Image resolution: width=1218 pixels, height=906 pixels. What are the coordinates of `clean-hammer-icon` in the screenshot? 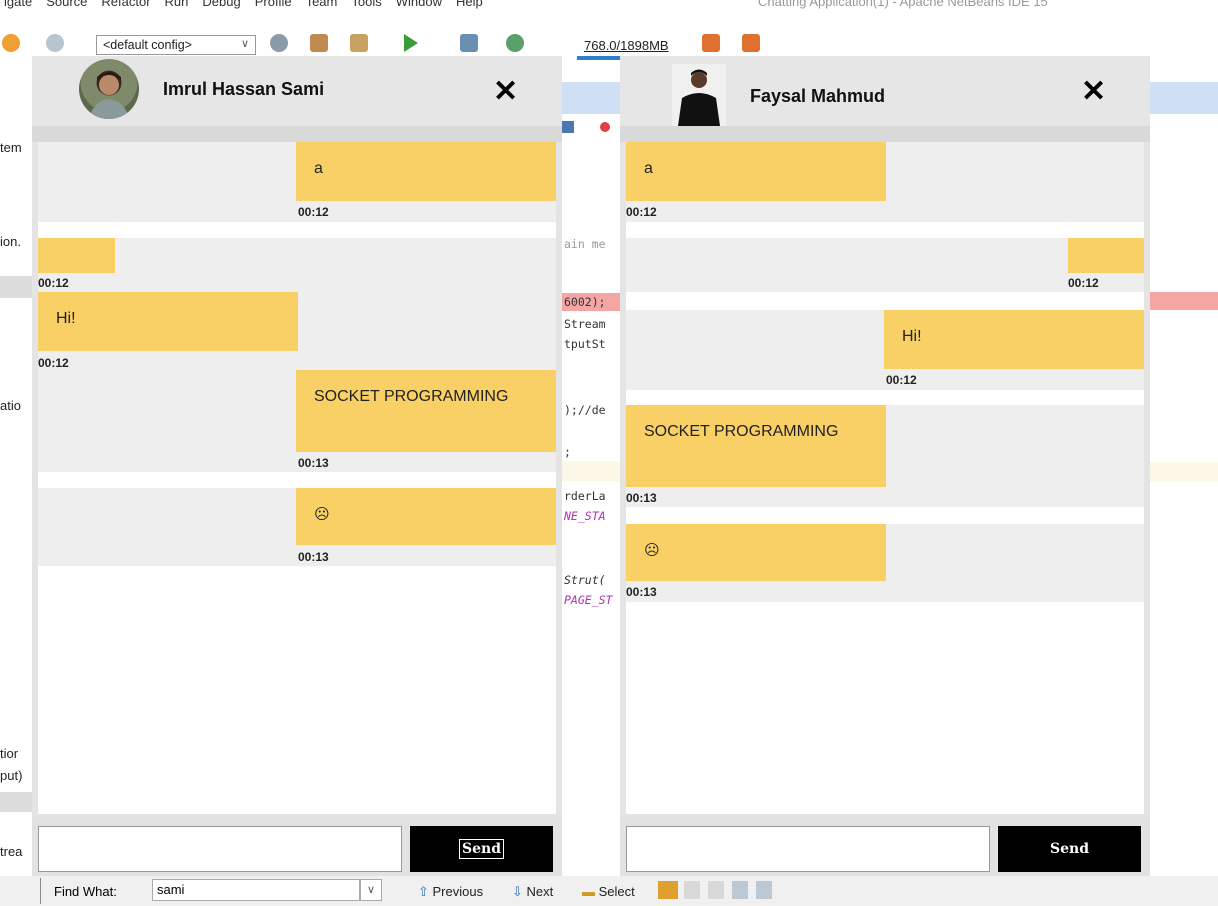 It's located at (359, 43).